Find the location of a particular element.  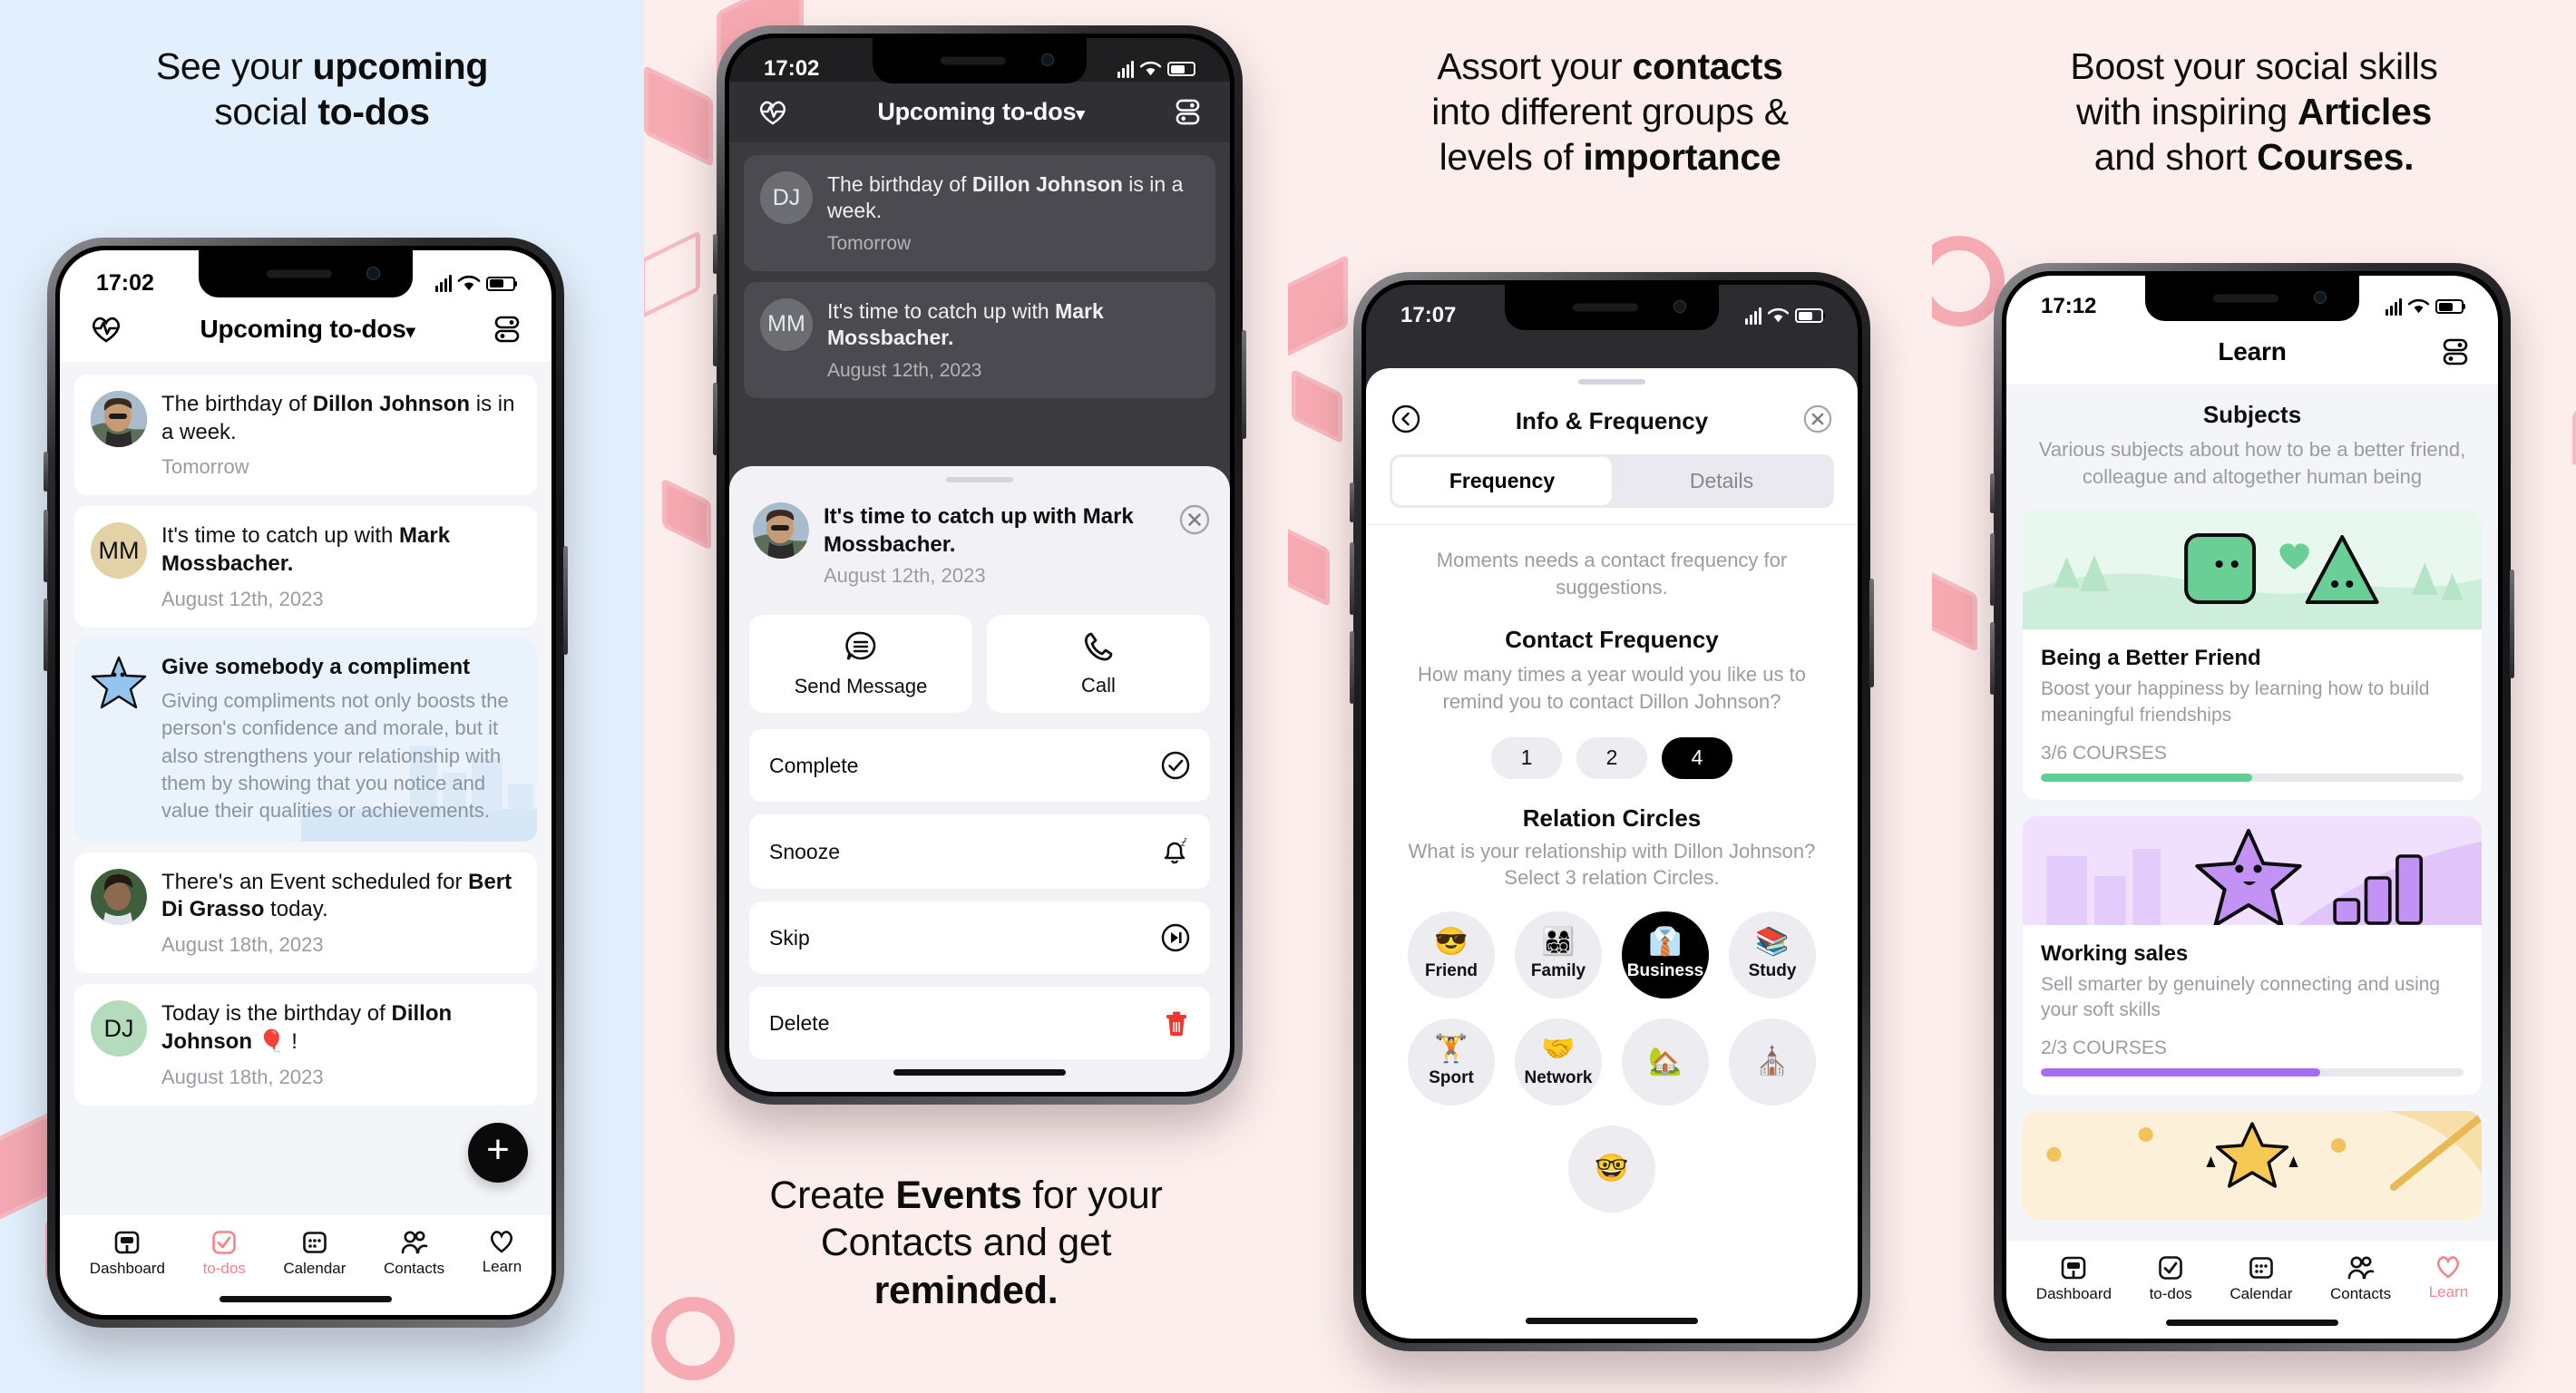

avatar: DJ is located at coordinates (119, 1028).